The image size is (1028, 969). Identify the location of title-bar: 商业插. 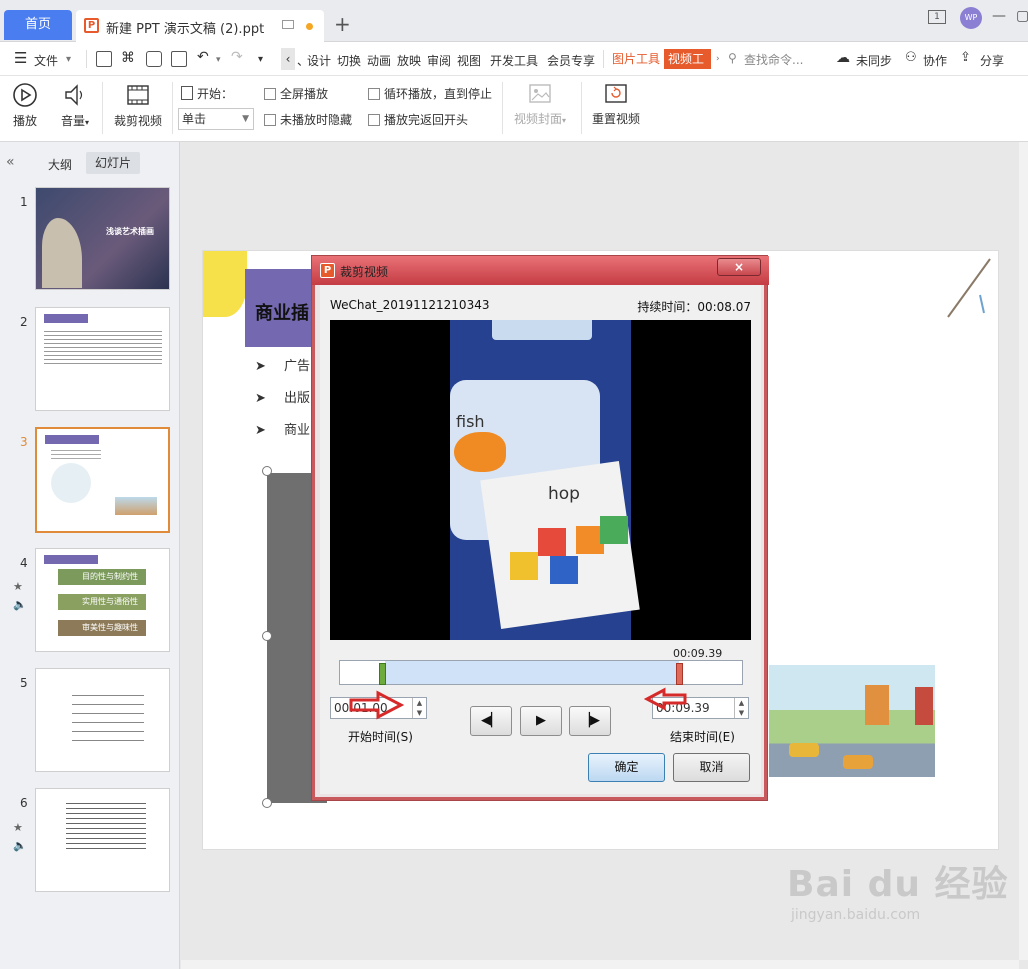
(279, 308).